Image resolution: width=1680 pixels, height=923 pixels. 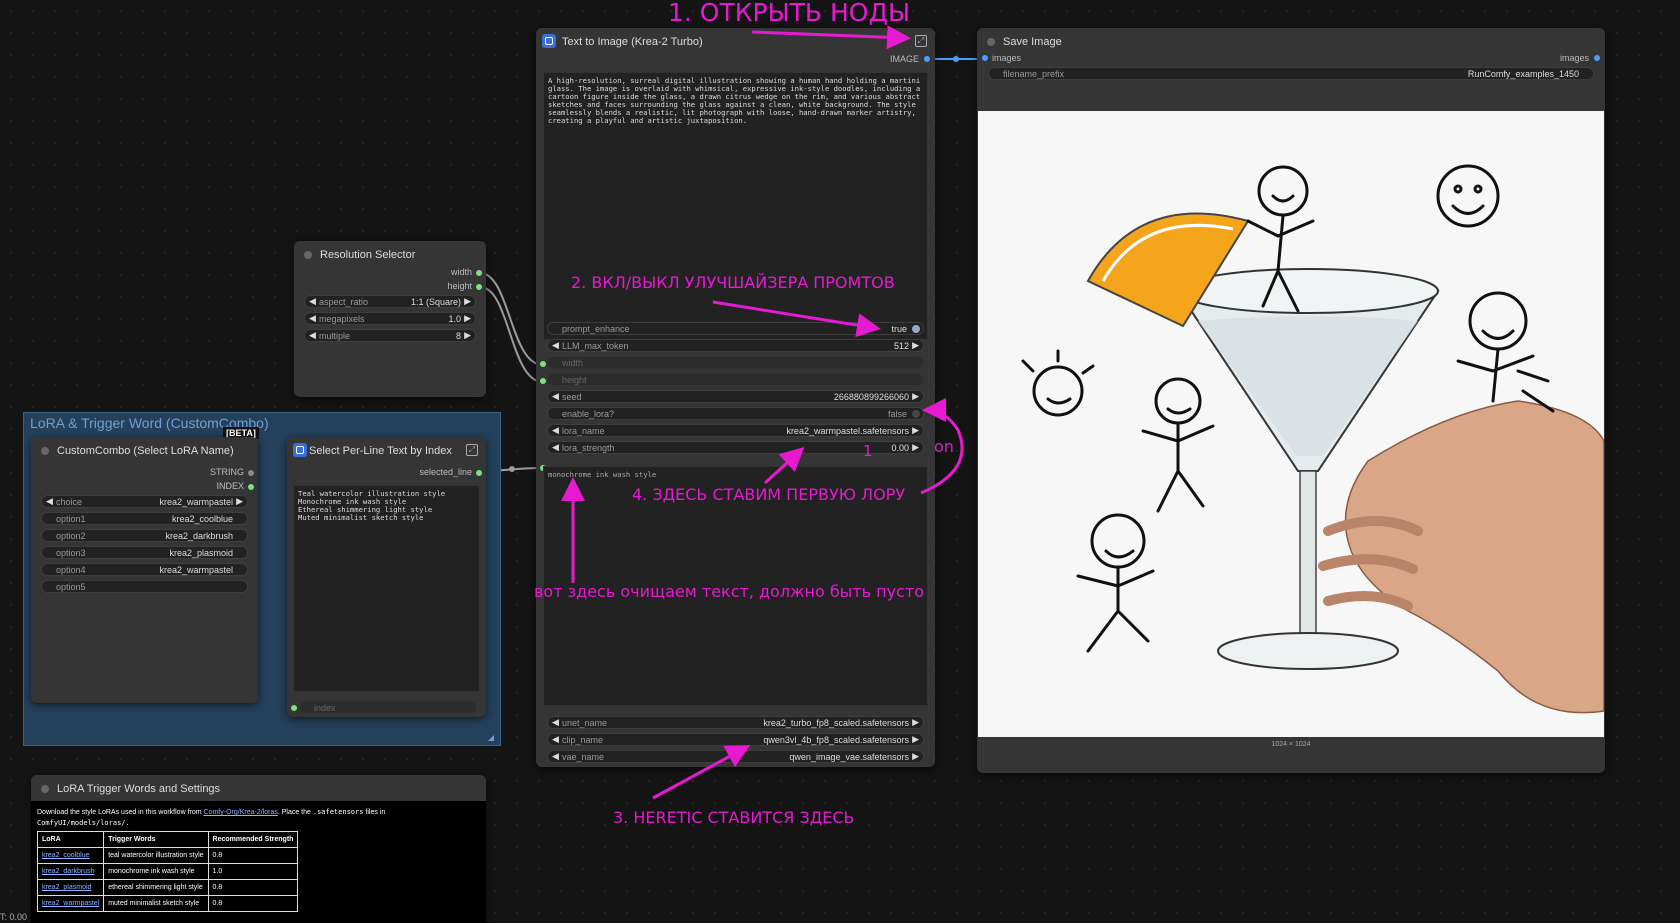 I want to click on annotation-heretic: 3. HERETIC СТАВИТСЯ ЗДЕСЬ, so click(x=734, y=817).